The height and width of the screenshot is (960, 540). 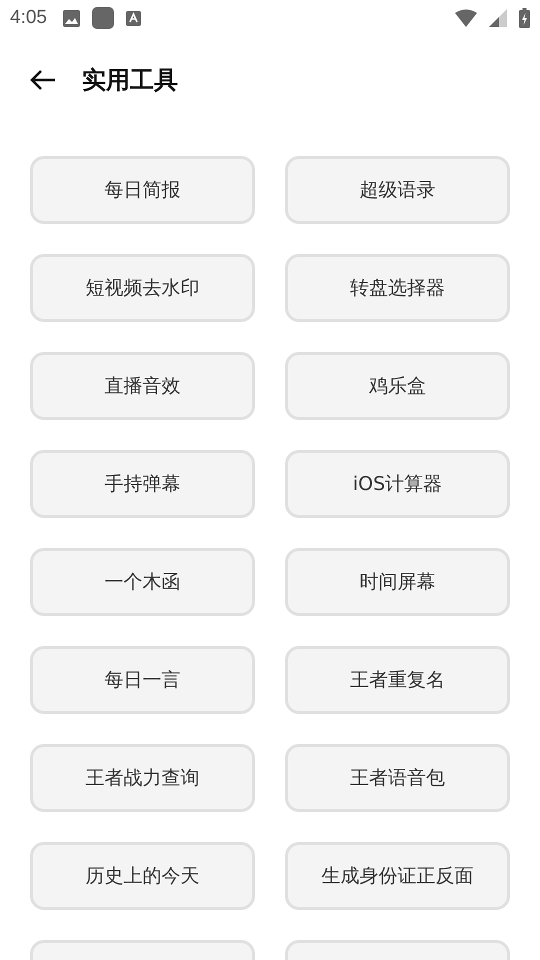 What do you see at coordinates (397, 288) in the screenshot?
I see `tool-button: 转盘选择器` at bounding box center [397, 288].